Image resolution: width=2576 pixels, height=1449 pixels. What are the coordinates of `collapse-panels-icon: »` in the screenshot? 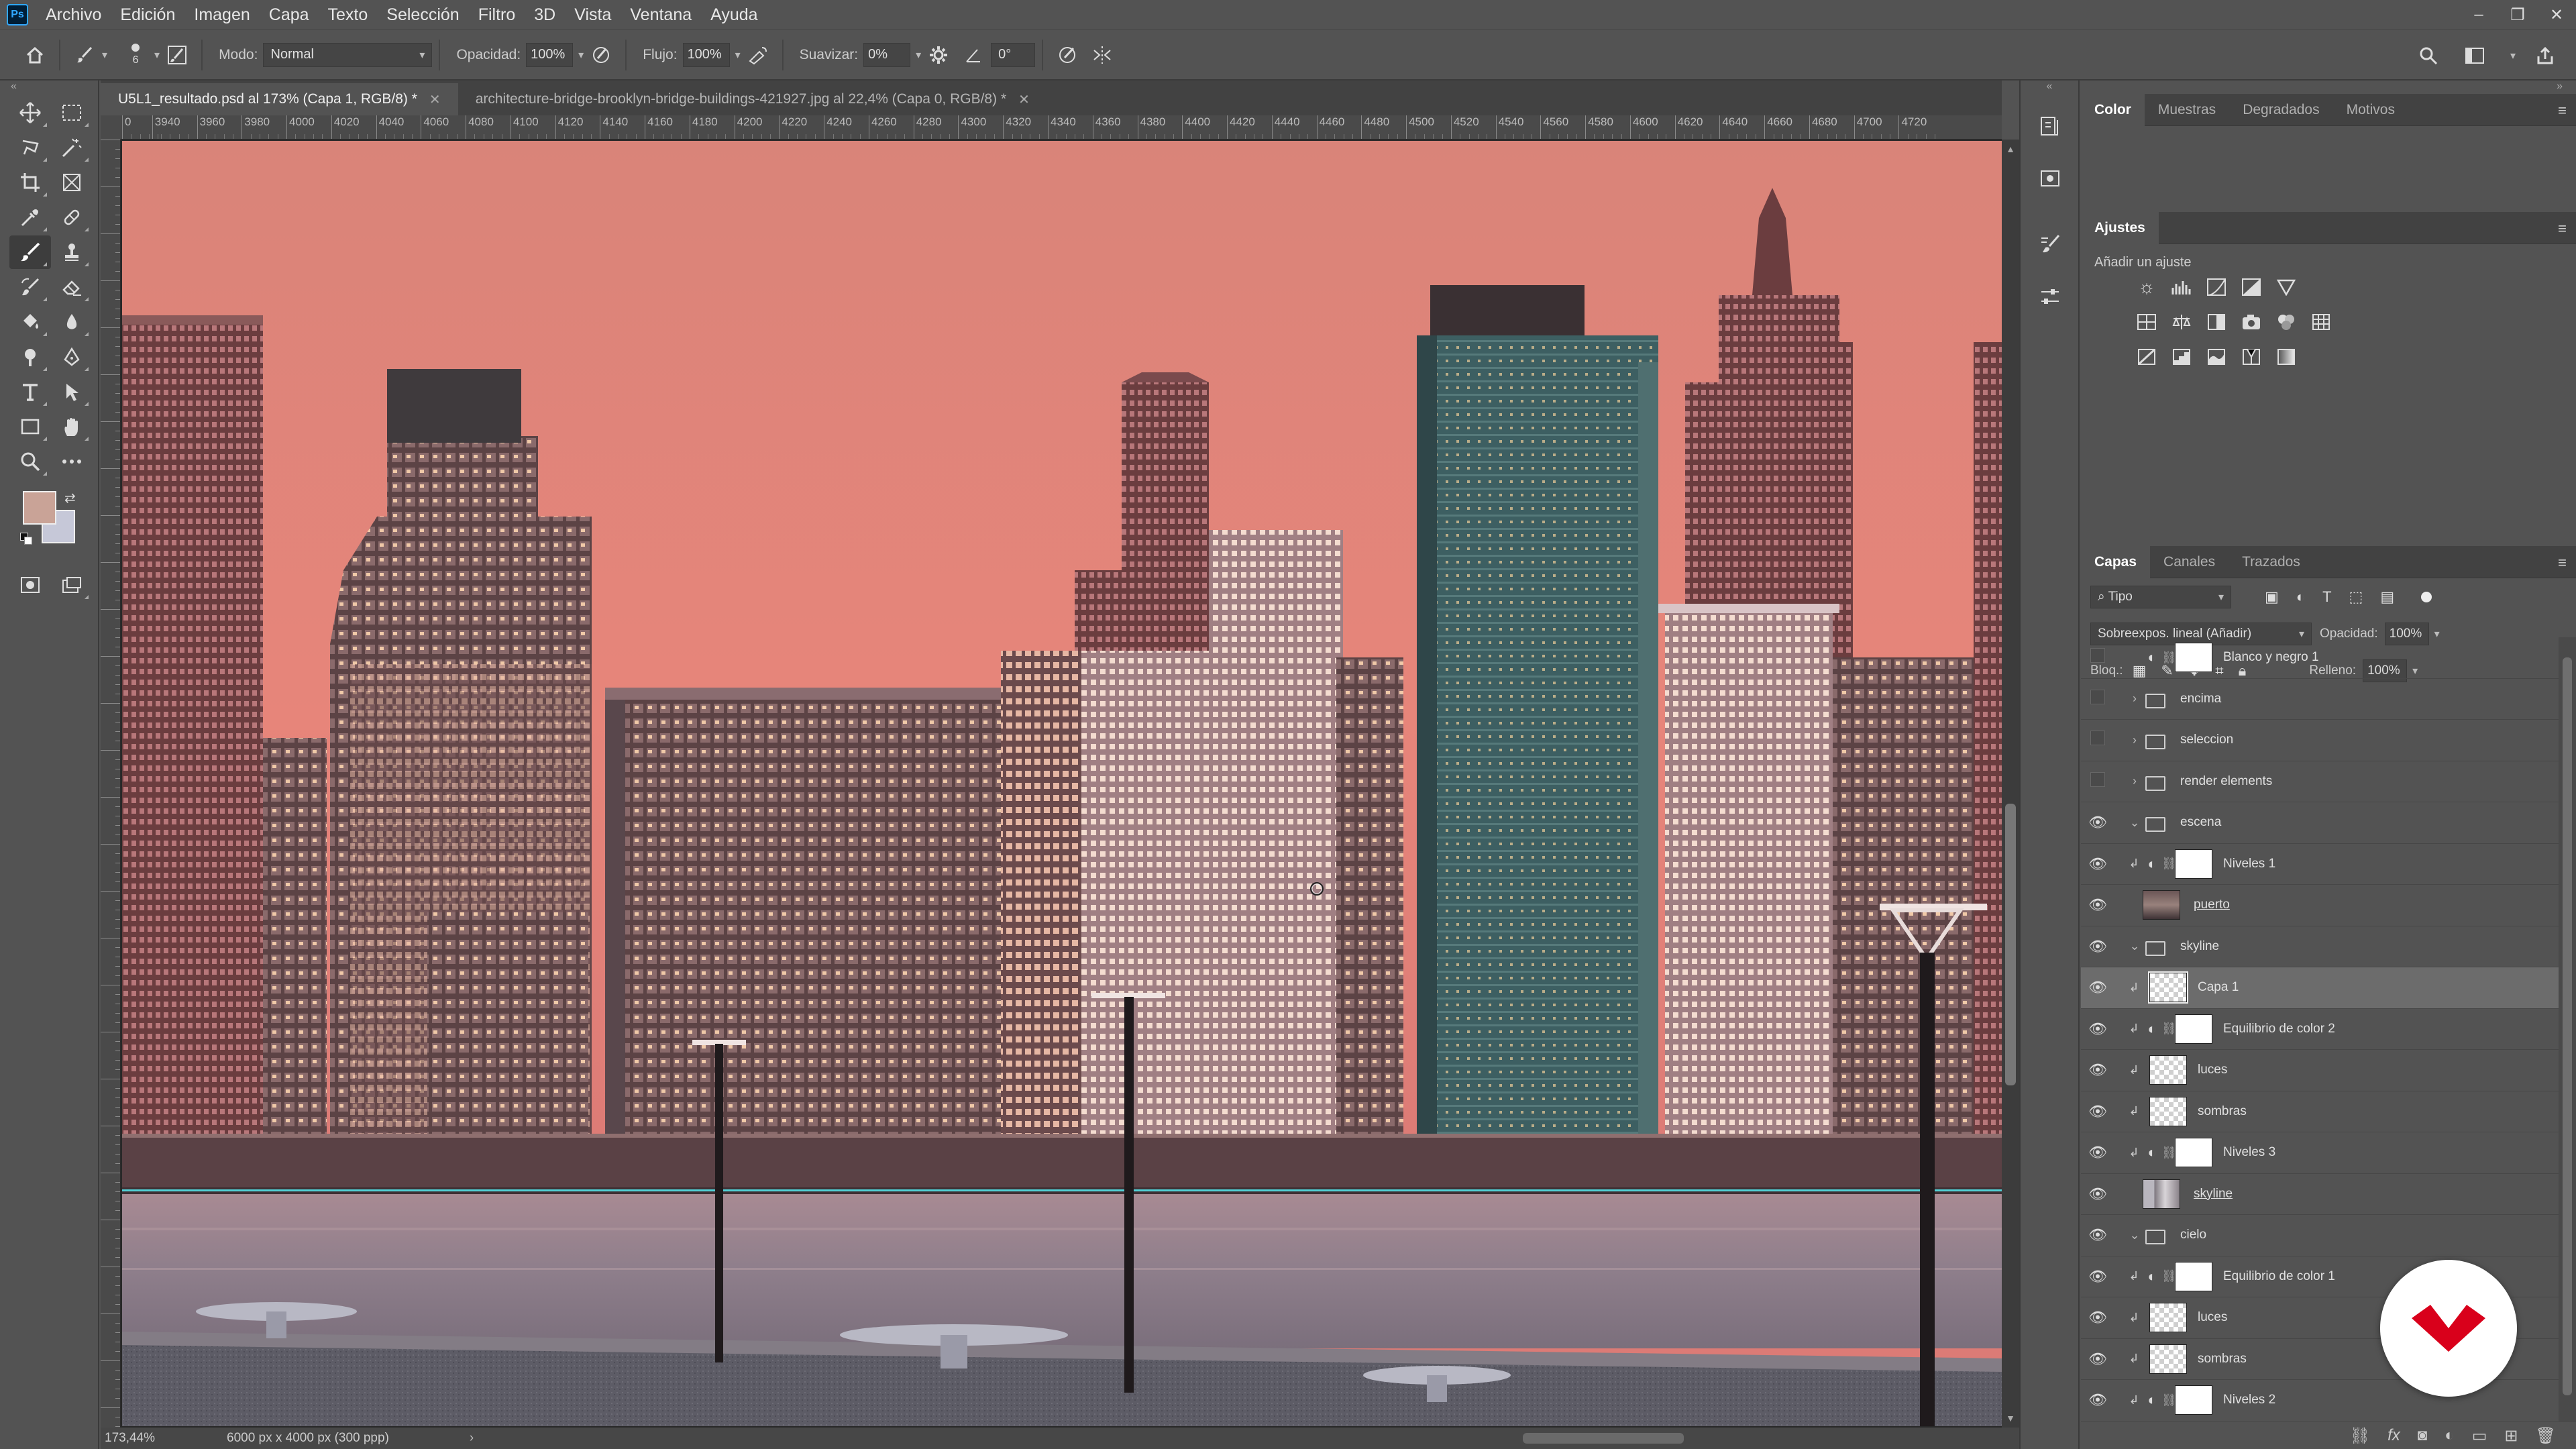 It's located at (2560, 86).